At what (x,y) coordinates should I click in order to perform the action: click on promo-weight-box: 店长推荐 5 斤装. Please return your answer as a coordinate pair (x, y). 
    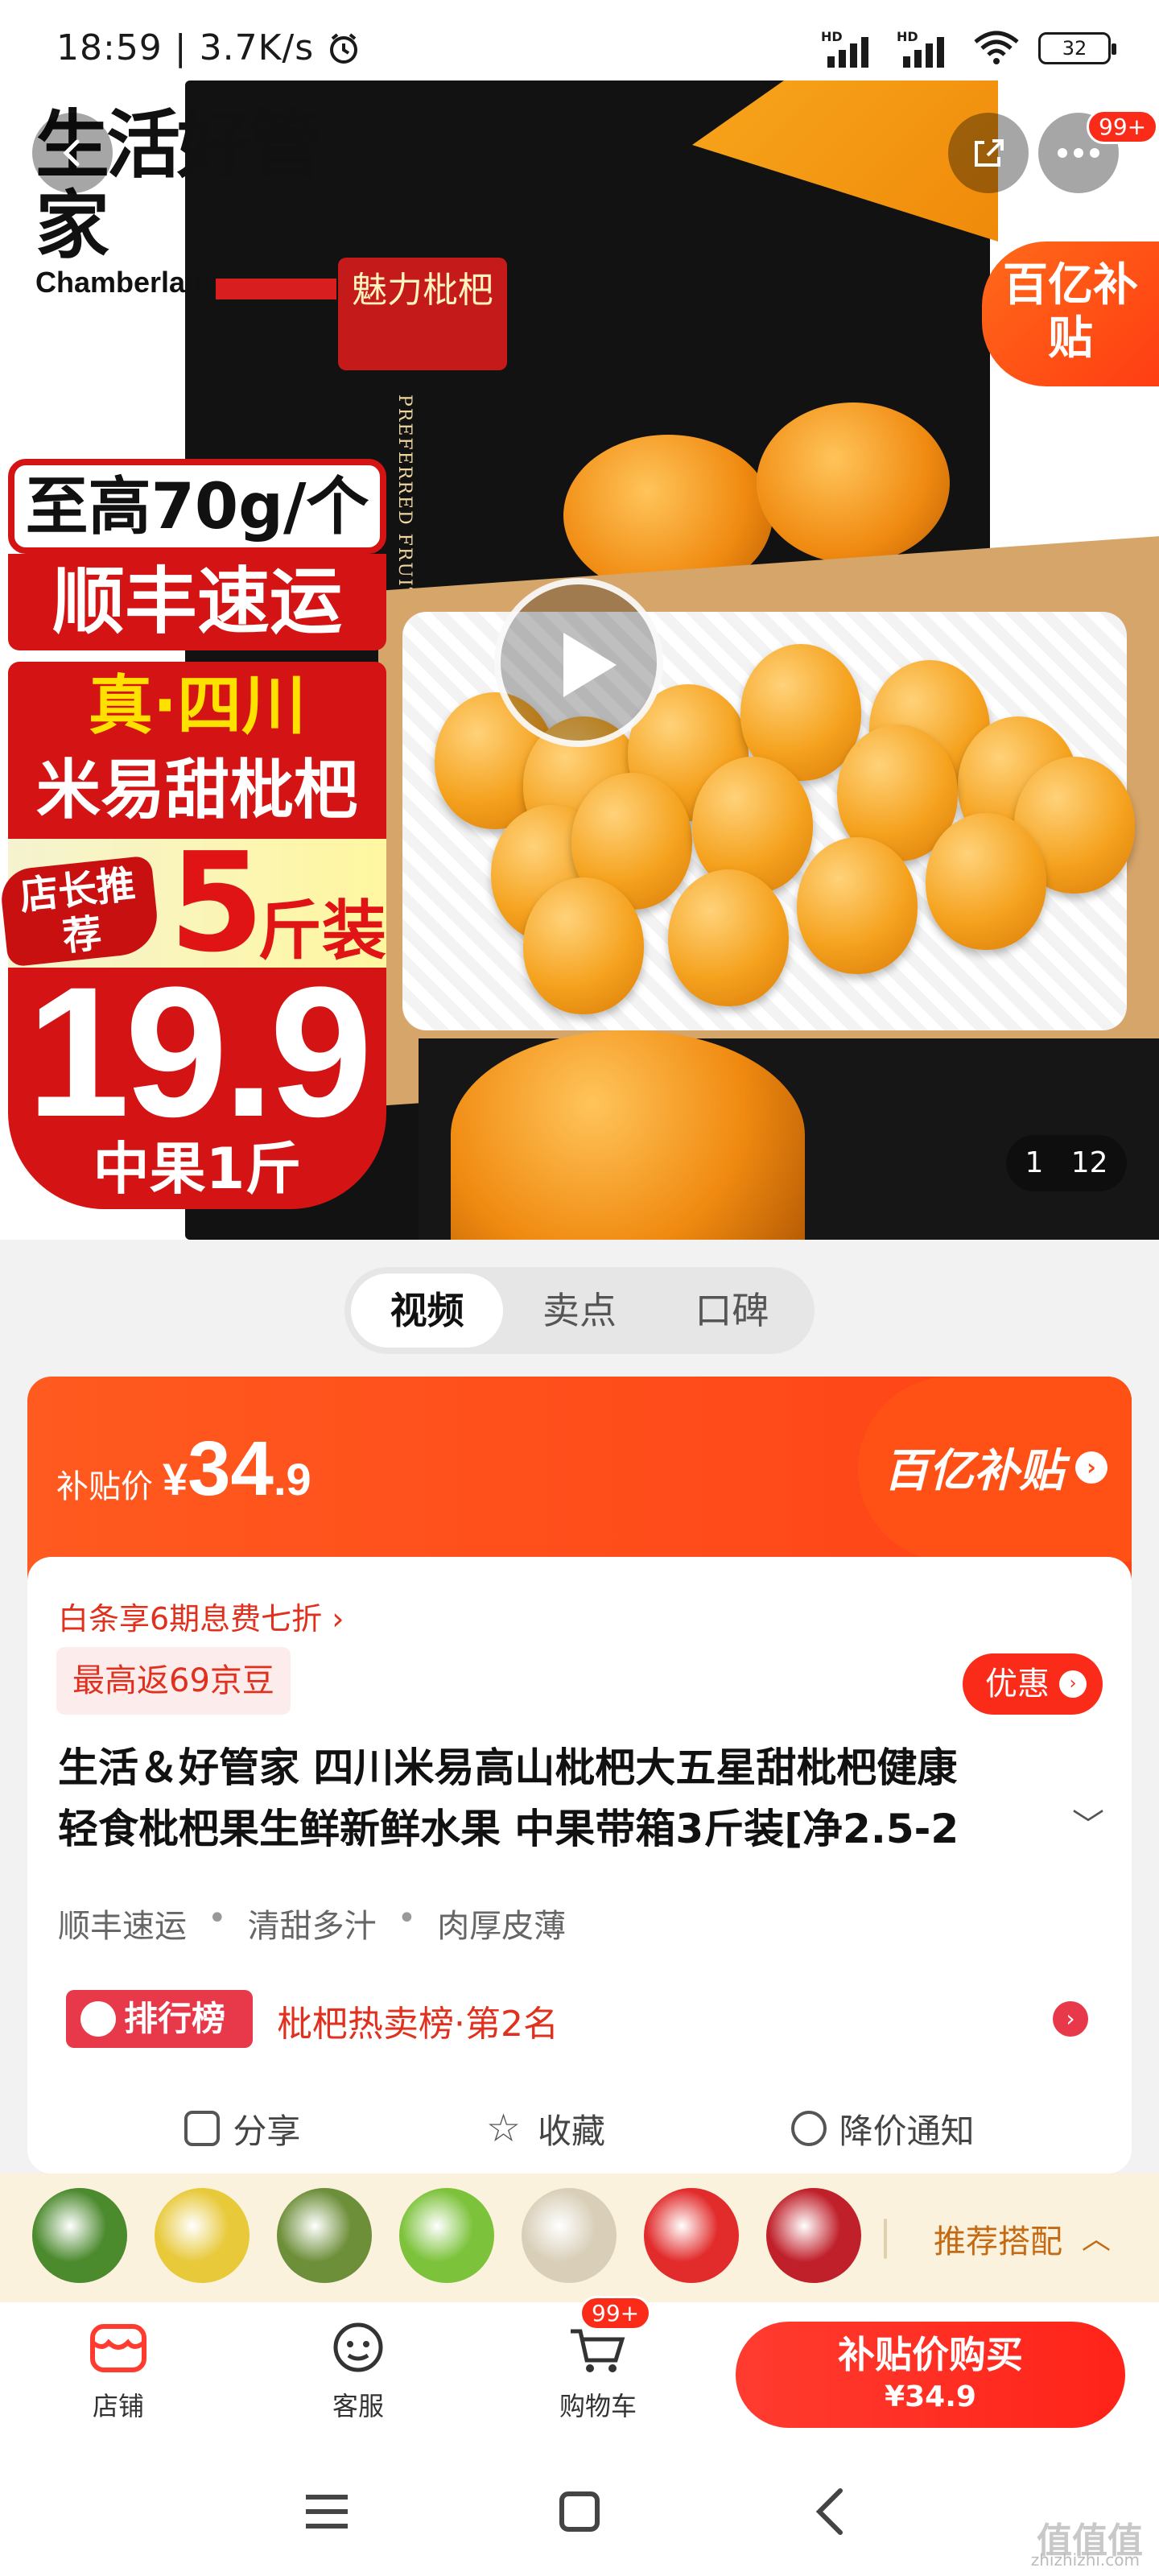
    Looking at the image, I should click on (193, 903).